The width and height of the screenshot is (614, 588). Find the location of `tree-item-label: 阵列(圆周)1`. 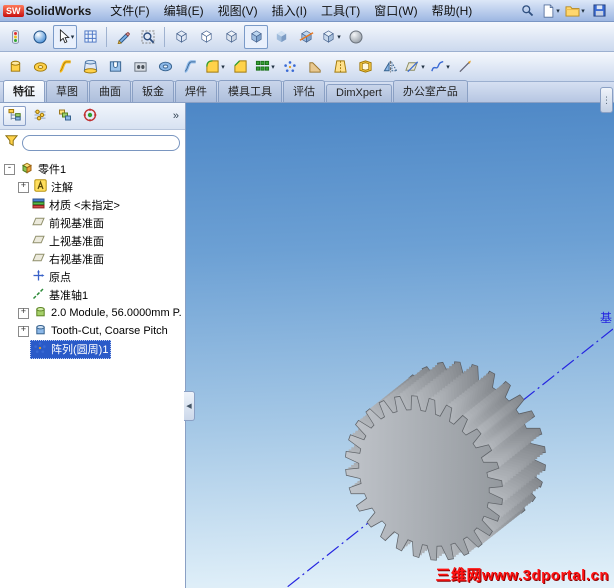

tree-item-label: 阵列(圆周)1 is located at coordinates (80, 350).